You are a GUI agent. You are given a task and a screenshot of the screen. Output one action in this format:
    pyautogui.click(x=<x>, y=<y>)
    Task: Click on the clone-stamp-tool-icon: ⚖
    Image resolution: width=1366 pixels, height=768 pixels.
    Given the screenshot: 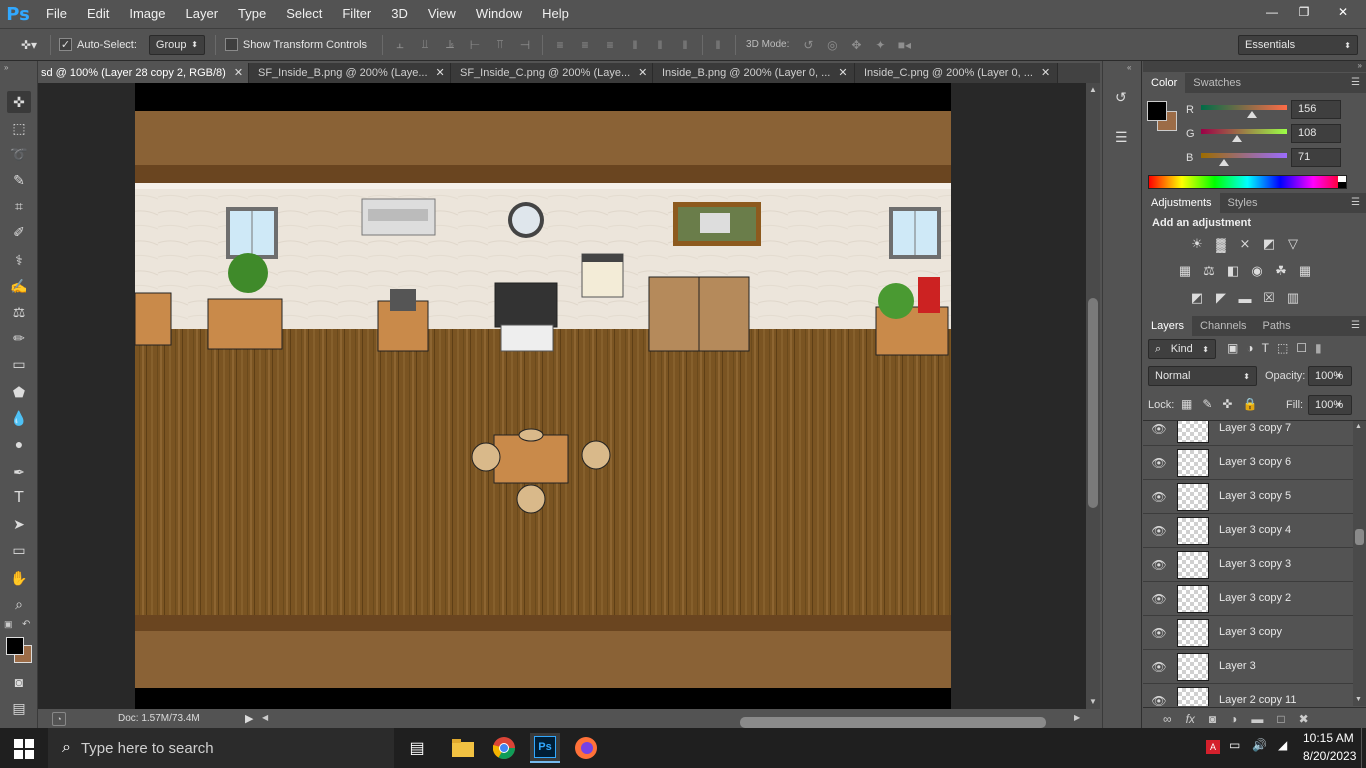 What is the action you would take?
    pyautogui.click(x=19, y=312)
    